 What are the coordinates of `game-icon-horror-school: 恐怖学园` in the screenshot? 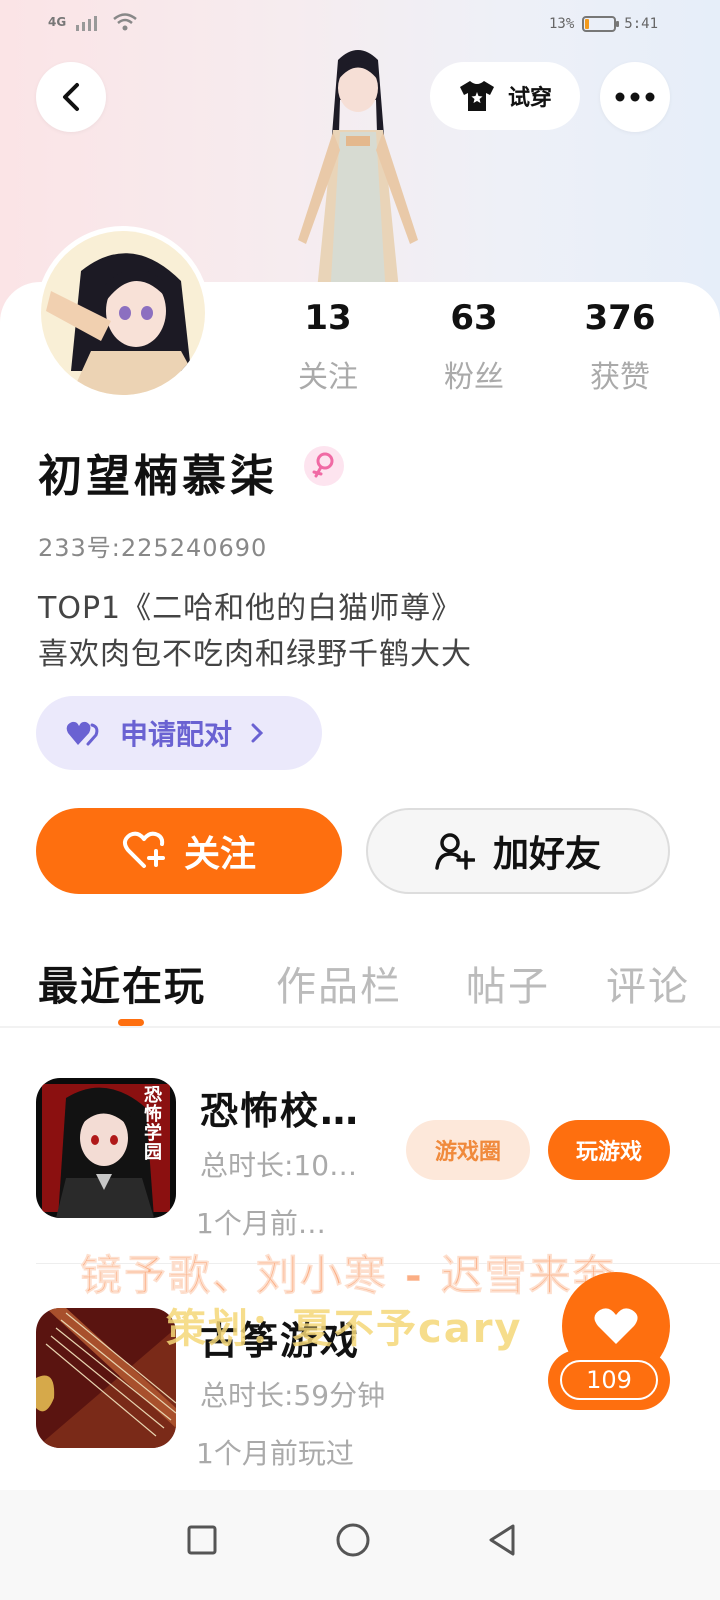 It's located at (106, 1148).